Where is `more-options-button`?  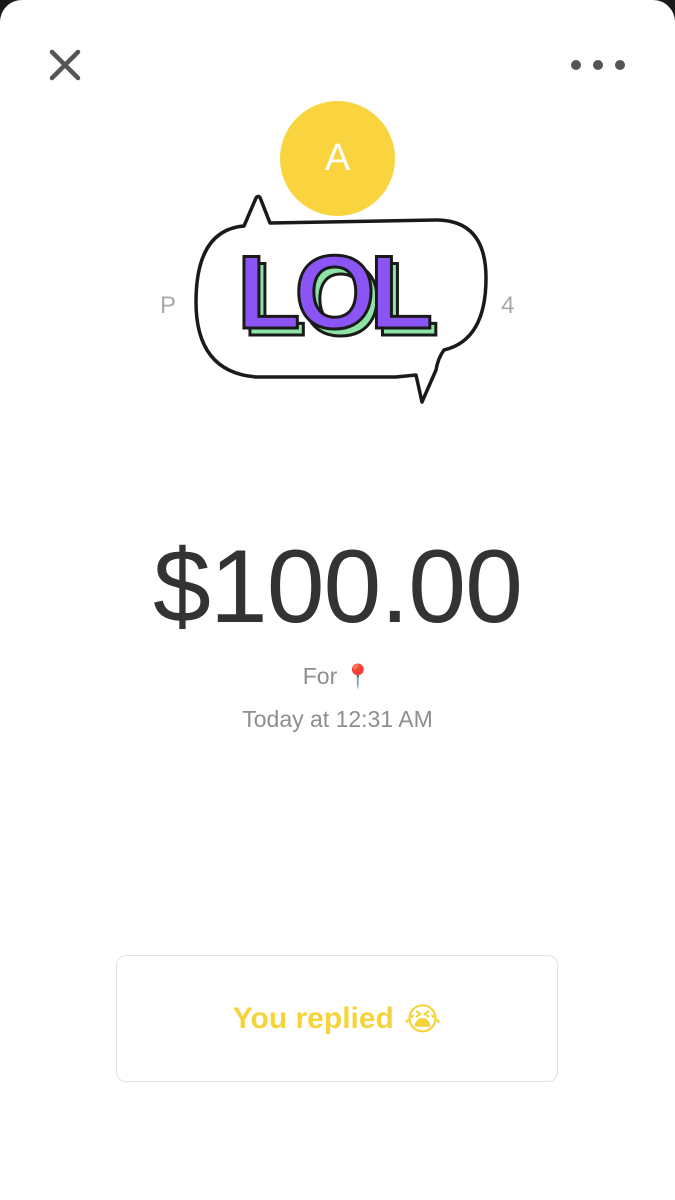 more-options-button is located at coordinates (599, 65).